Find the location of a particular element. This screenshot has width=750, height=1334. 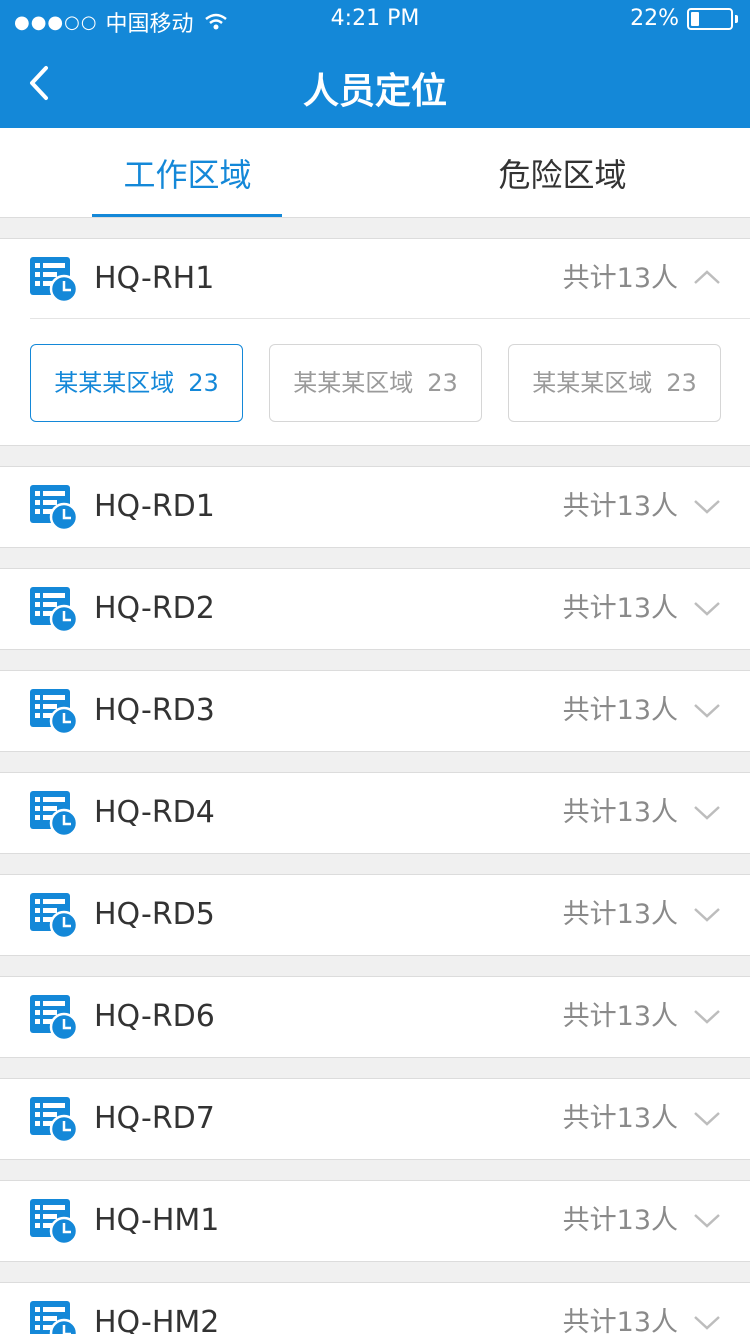

tab-bar: 工作区域 危险区域 is located at coordinates (375, 173).